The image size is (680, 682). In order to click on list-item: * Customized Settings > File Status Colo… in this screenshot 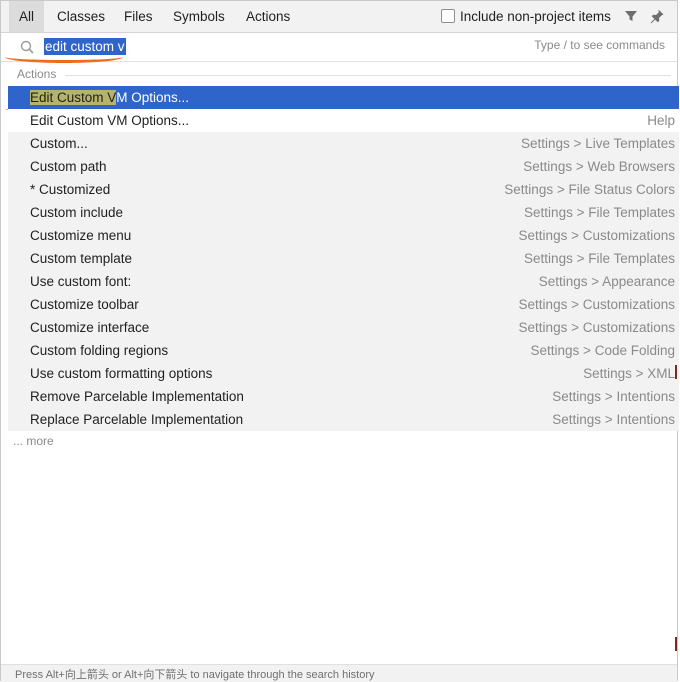, I will do `click(343, 189)`.